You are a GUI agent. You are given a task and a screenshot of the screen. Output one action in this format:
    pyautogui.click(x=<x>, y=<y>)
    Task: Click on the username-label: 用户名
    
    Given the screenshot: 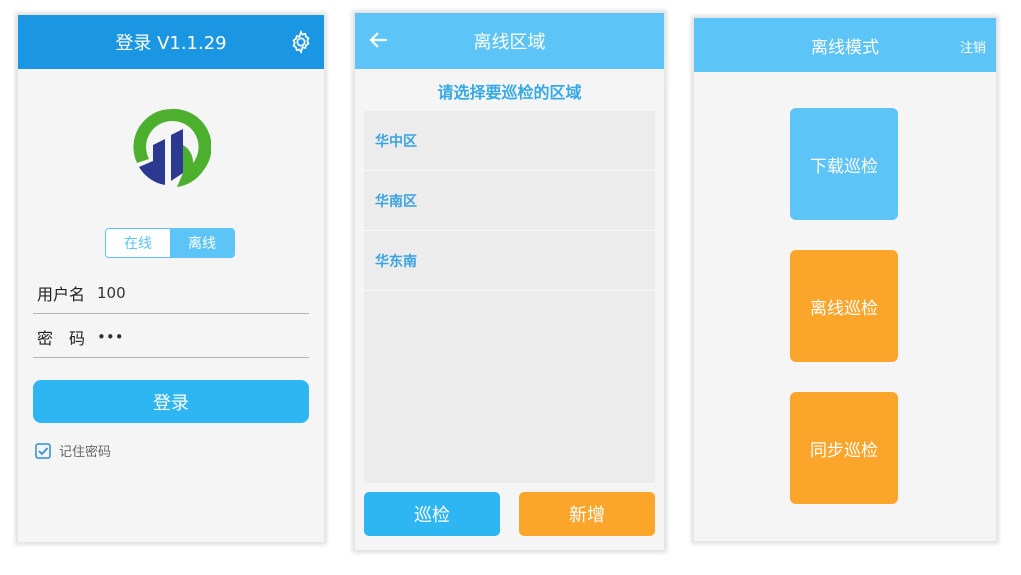 What is the action you would take?
    pyautogui.click(x=61, y=294)
    